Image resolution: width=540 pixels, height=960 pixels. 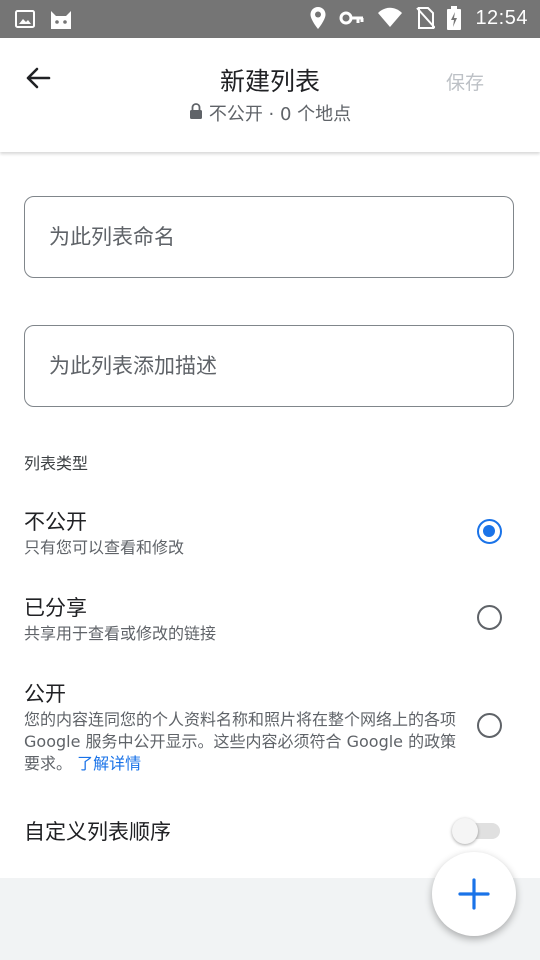 What do you see at coordinates (465, 81) in the screenshot?
I see `save-button: 保存` at bounding box center [465, 81].